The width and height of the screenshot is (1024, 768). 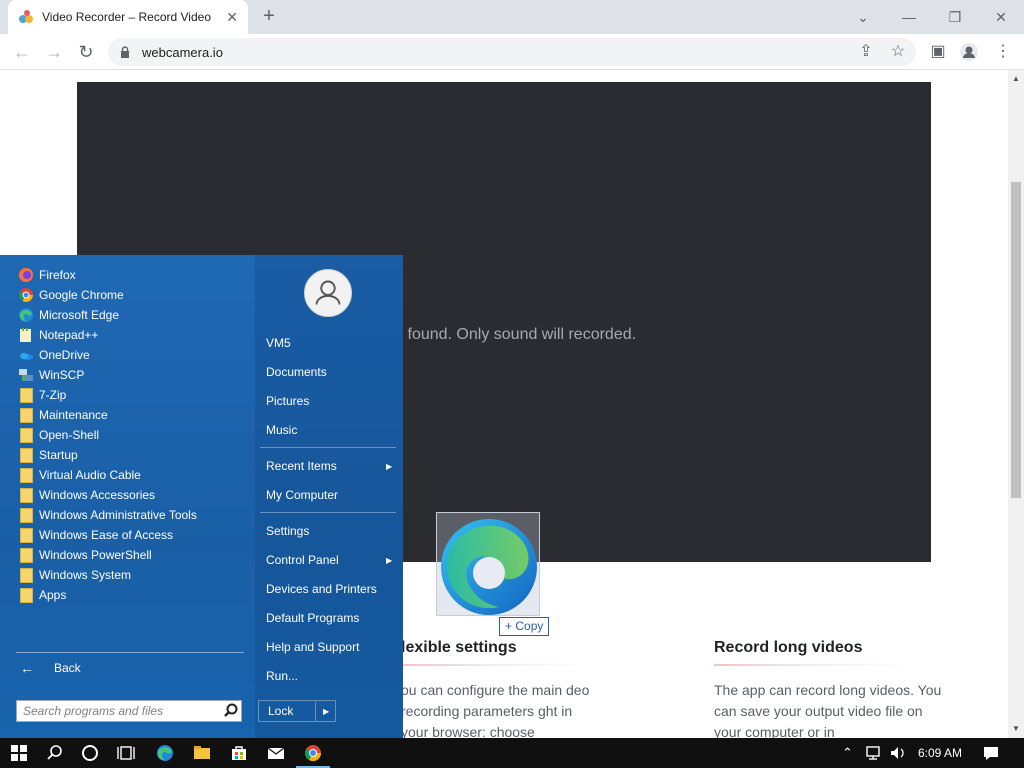 What do you see at coordinates (86, 495) in the screenshot?
I see `start-item-windows-accessories: Windows Accessories` at bounding box center [86, 495].